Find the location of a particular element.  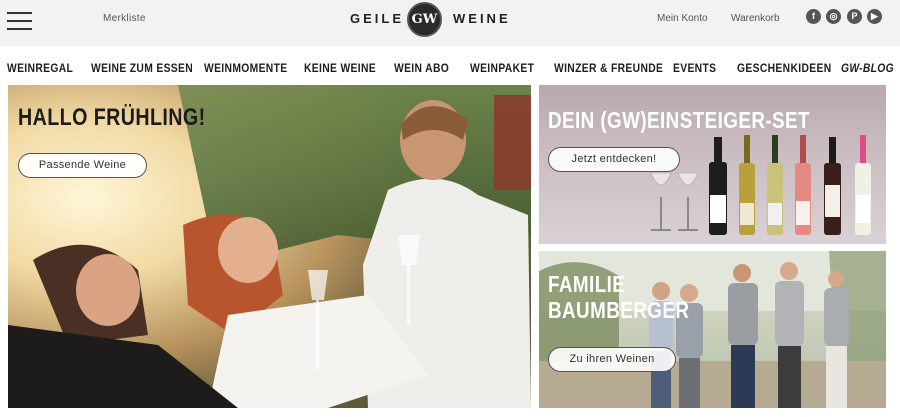

promo-family-title: FAMILIE BAUMBERGER is located at coordinates (618, 297).